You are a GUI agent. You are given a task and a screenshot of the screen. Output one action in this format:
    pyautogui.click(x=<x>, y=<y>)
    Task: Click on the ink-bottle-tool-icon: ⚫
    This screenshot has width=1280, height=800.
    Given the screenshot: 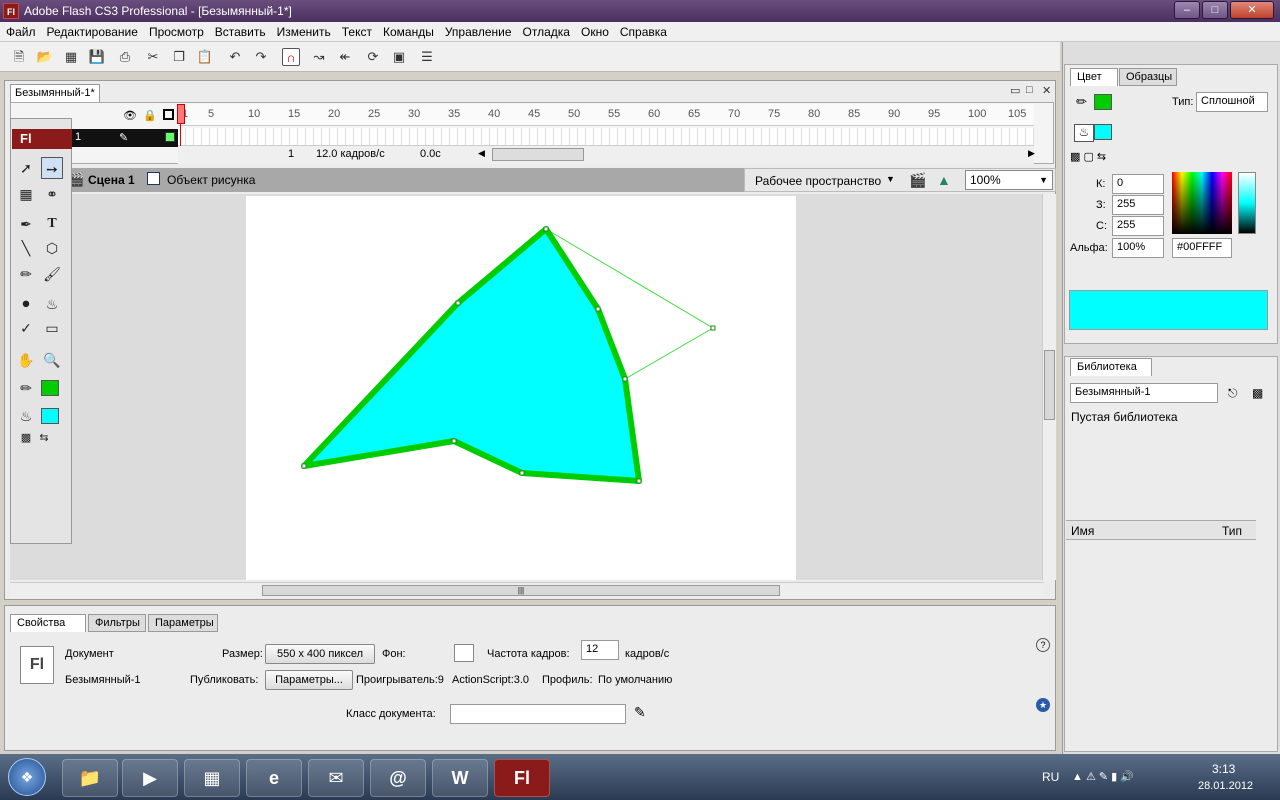 What is the action you would take?
    pyautogui.click(x=26, y=304)
    